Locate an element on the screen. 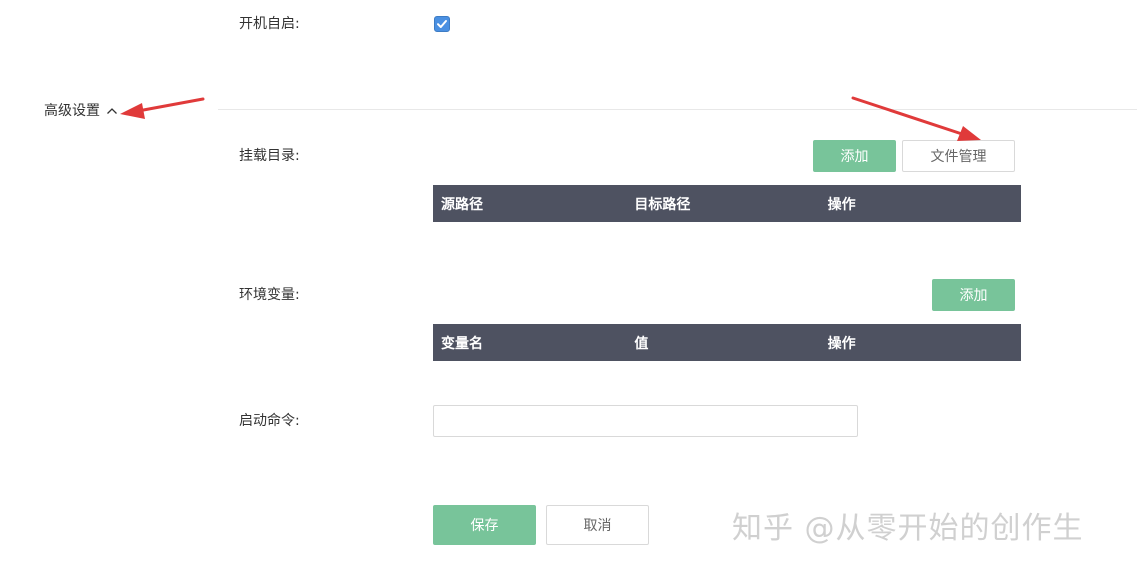  advanced-settings-toggle: 高级设置 is located at coordinates (81, 111).